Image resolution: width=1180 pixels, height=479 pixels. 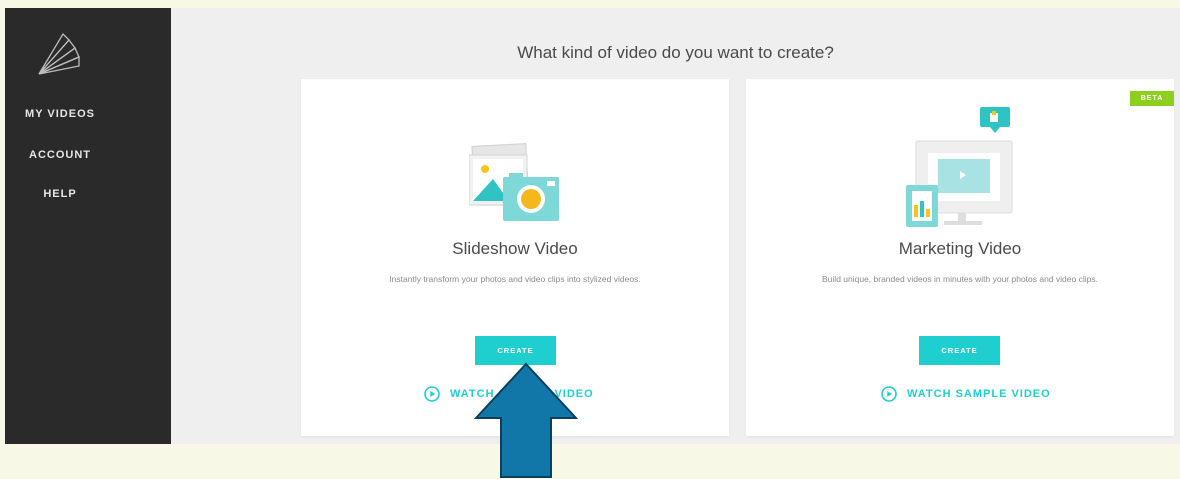 What do you see at coordinates (979, 394) in the screenshot?
I see `watch-sample-video-label: WATCH SAMPLE VIDEO` at bounding box center [979, 394].